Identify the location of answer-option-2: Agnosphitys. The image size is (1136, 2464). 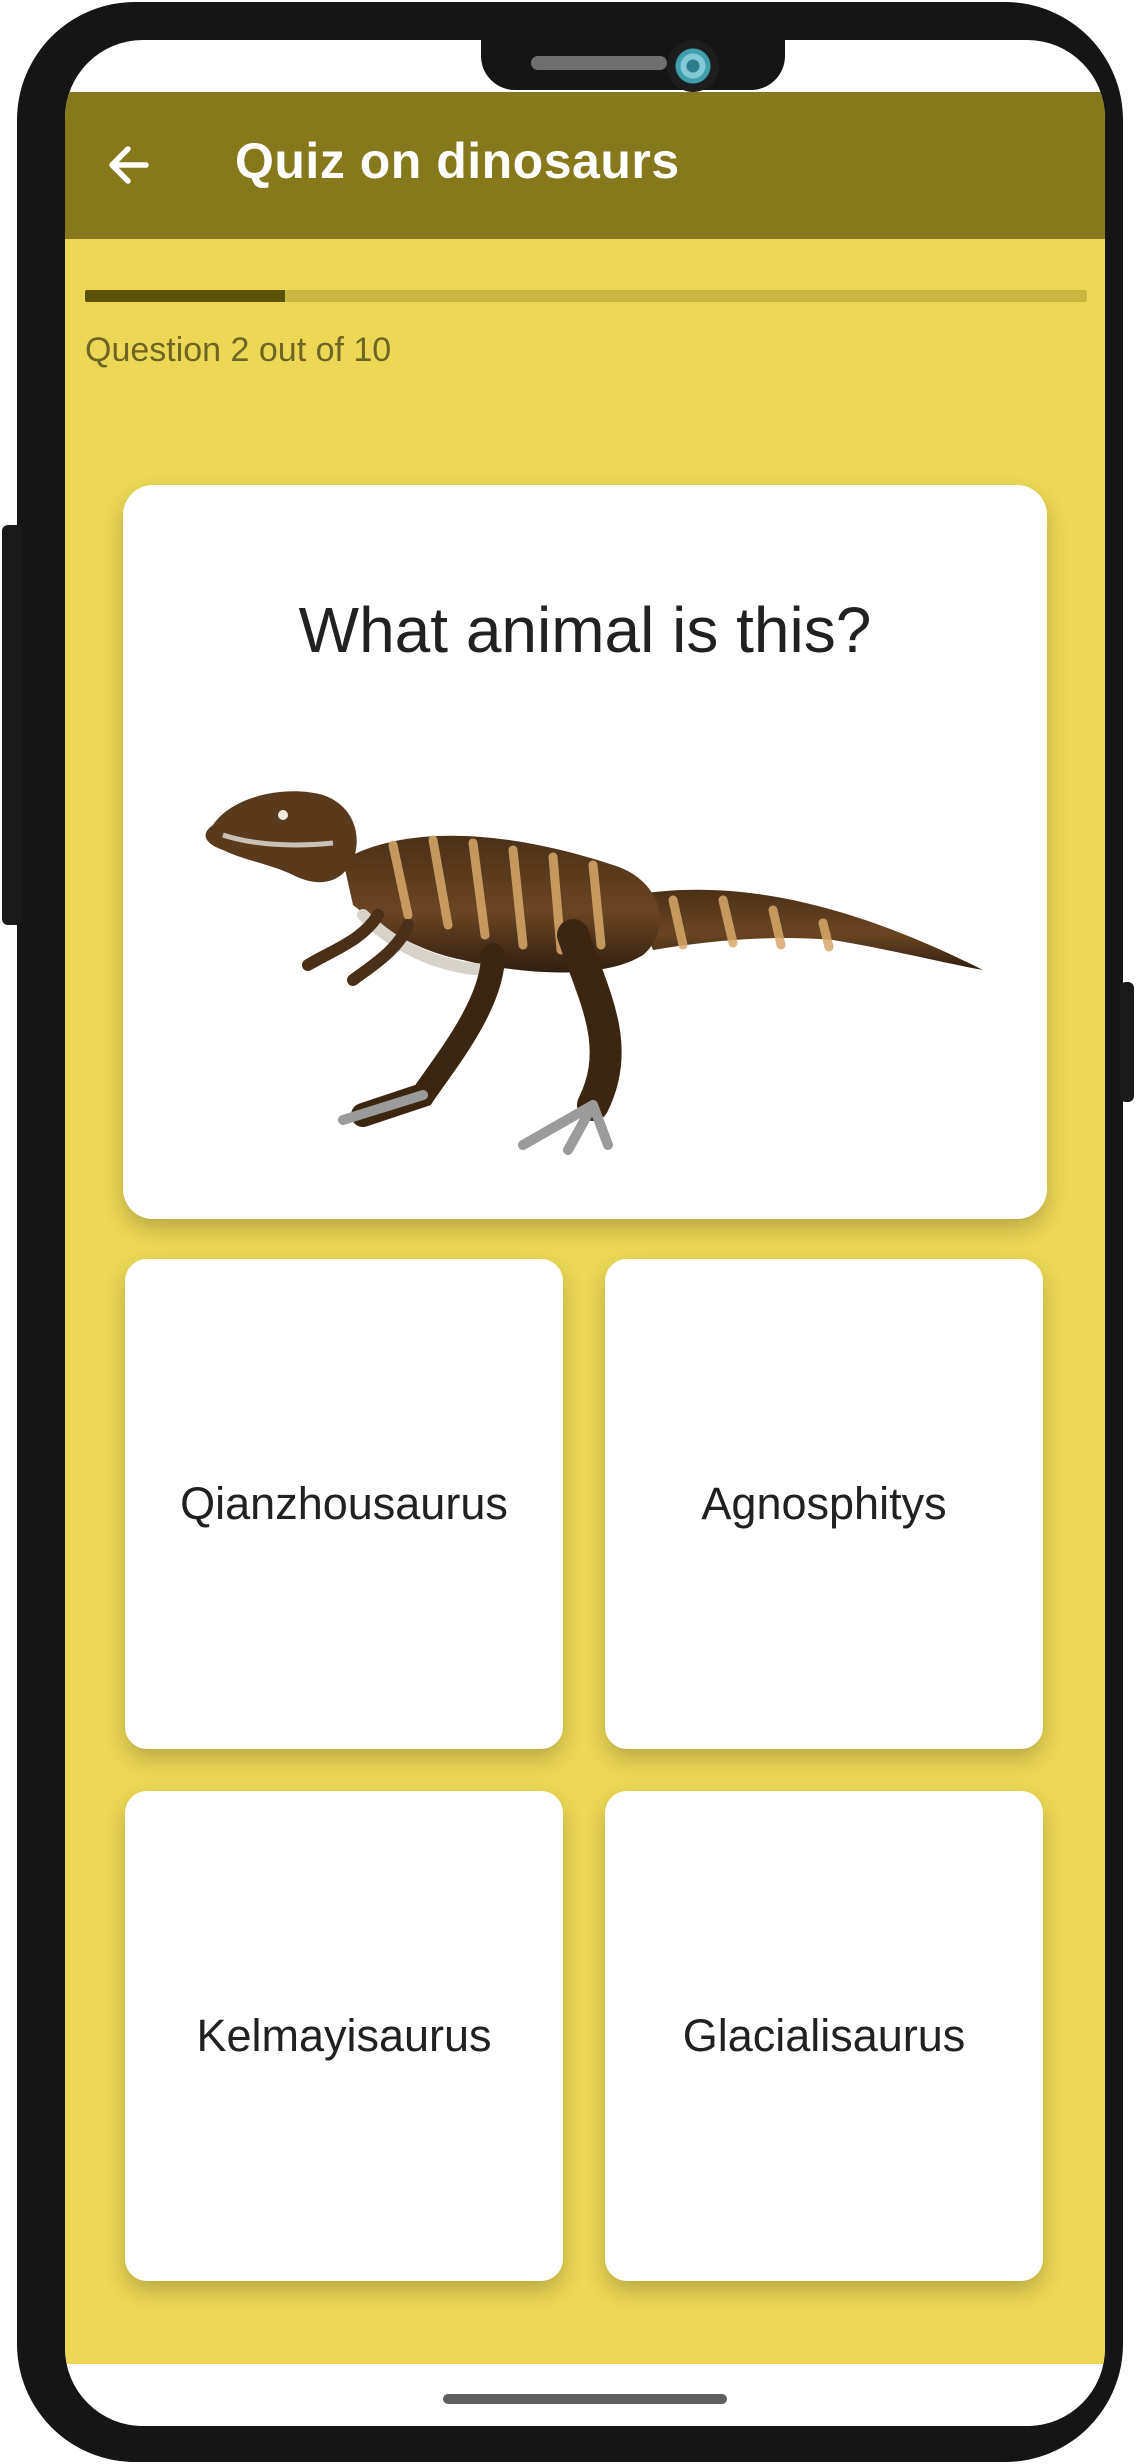
(824, 1504).